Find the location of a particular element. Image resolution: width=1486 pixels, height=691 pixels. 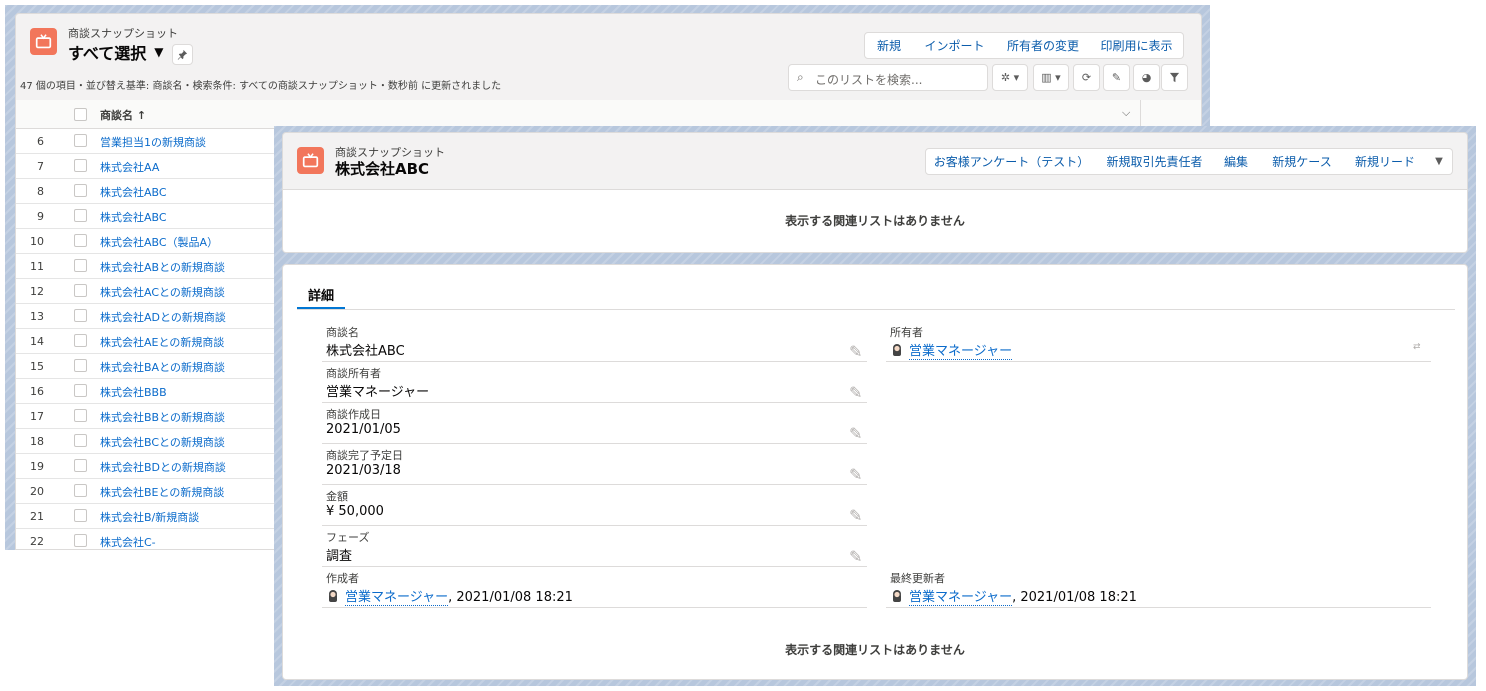

row-number: 21 is located at coordinates (37, 516).